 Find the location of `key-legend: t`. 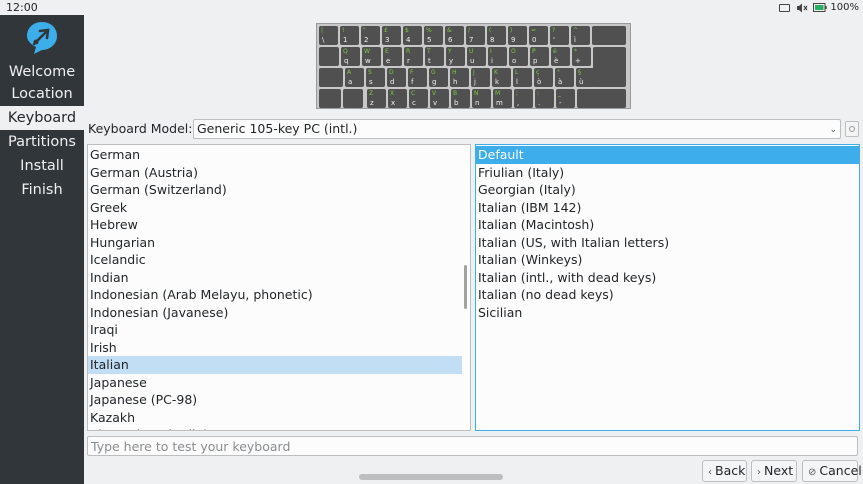

key-legend: t is located at coordinates (429, 61).